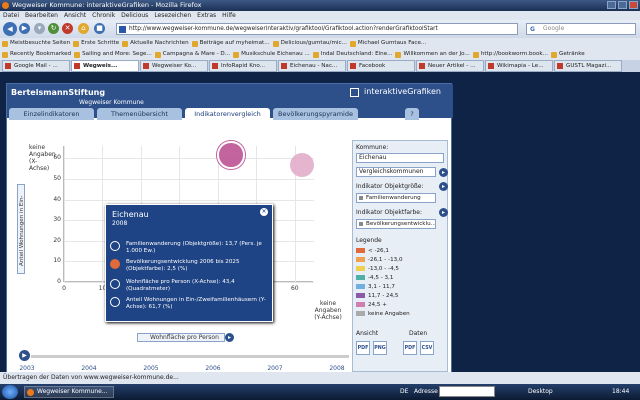  What do you see at coordinates (375, 287) in the screenshot?
I see `legend-item: 3,1 - 11,7` at bounding box center [375, 287].